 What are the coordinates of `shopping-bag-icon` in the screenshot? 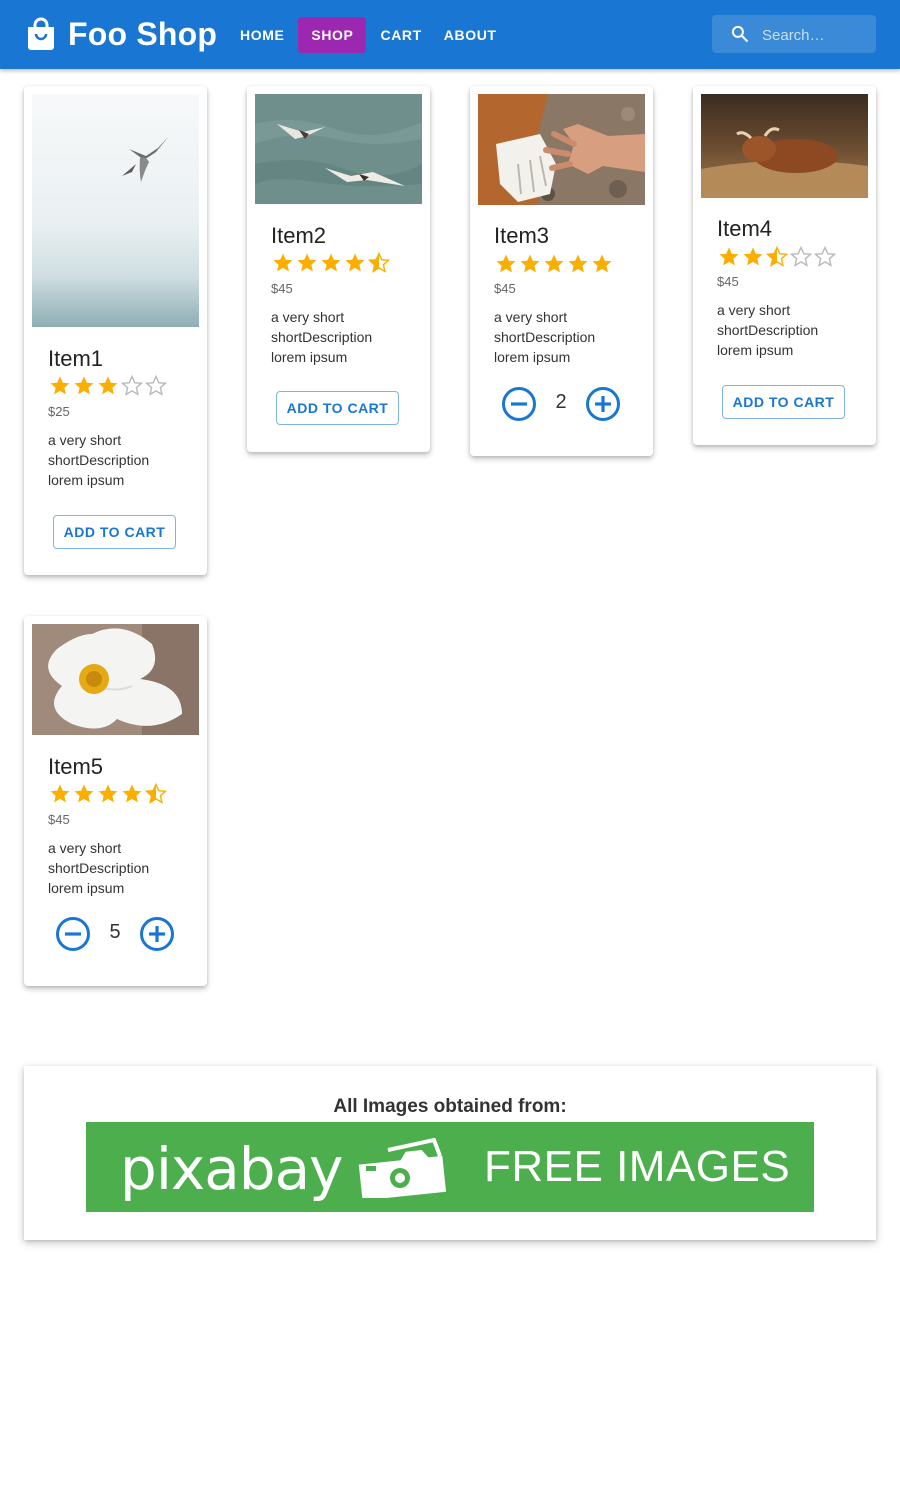 It's located at (41, 33).